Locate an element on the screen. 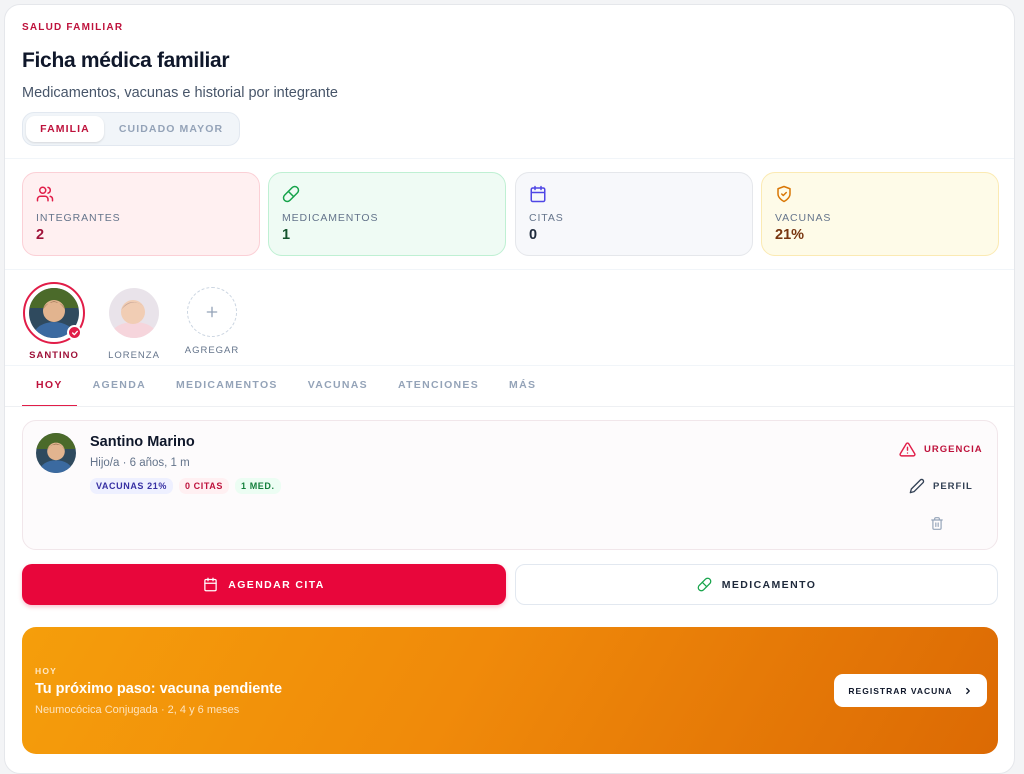 This screenshot has height=774, width=1024. registrar-vacuna-label: REGISTRAR VACUNA is located at coordinates (900, 690).